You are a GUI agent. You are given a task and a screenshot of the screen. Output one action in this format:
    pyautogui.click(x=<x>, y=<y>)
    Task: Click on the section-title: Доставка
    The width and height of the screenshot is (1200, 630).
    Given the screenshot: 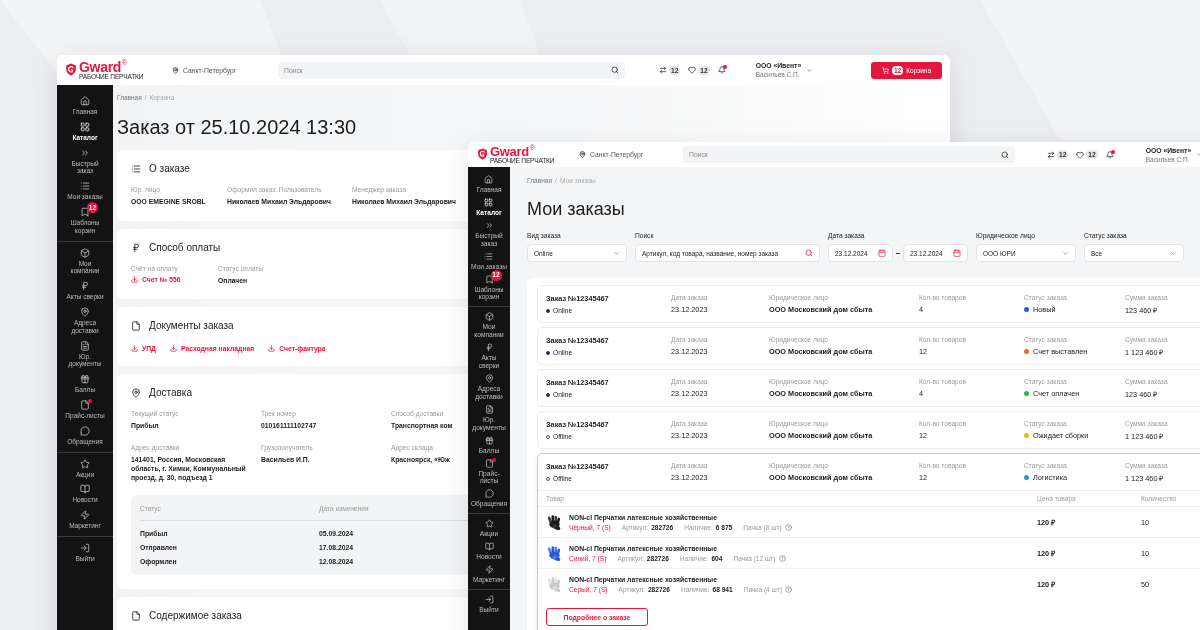 What is the action you would take?
    pyautogui.click(x=170, y=392)
    